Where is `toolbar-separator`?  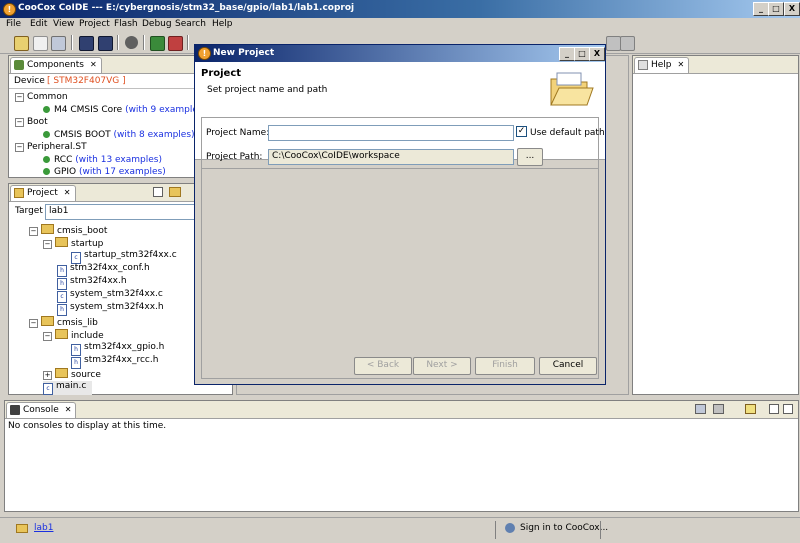 toolbar-separator is located at coordinates (188, 42).